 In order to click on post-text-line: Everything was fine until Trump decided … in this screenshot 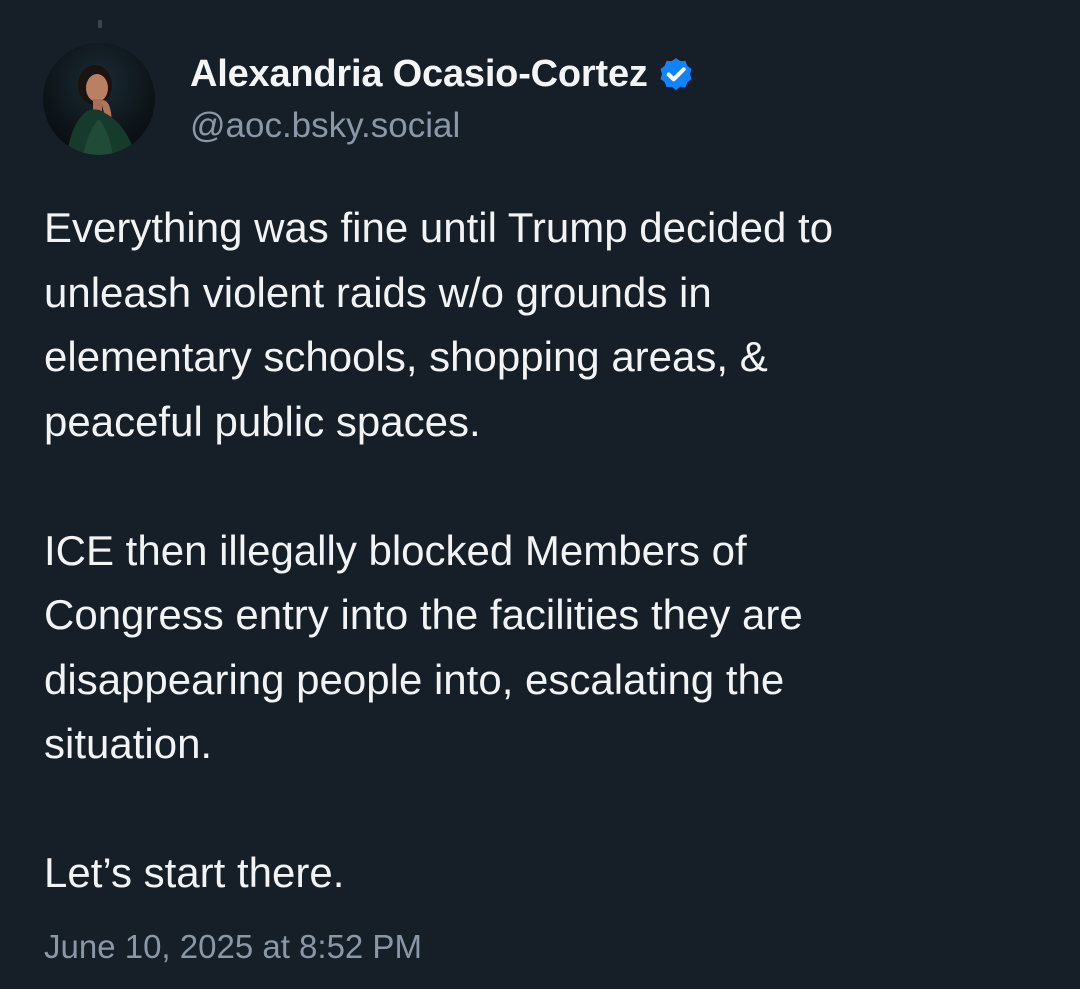, I will do `click(439, 227)`.